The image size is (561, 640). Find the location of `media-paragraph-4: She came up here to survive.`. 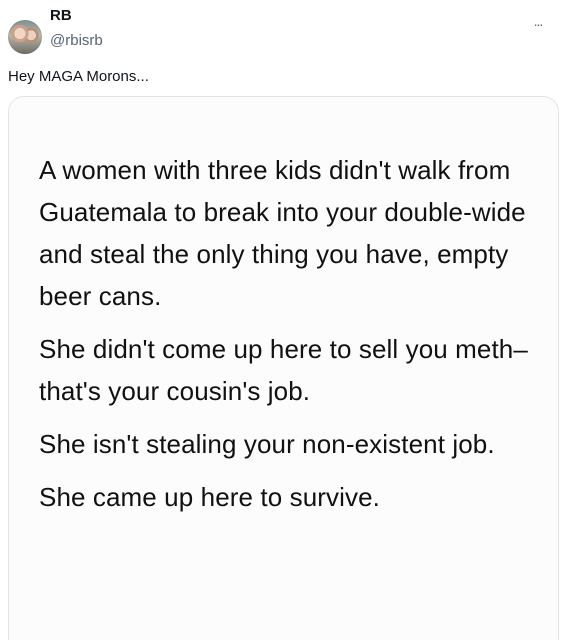

media-paragraph-4: She came up here to survive. is located at coordinates (209, 497).